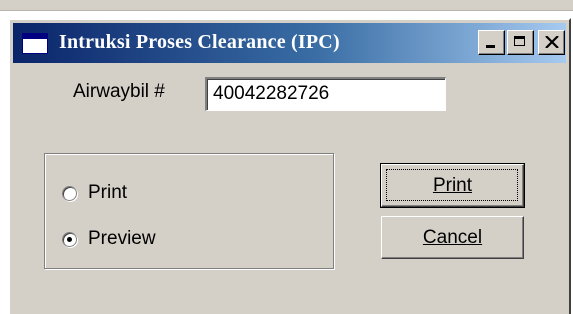 The width and height of the screenshot is (573, 314). I want to click on focus-rectangle, so click(452, 185).